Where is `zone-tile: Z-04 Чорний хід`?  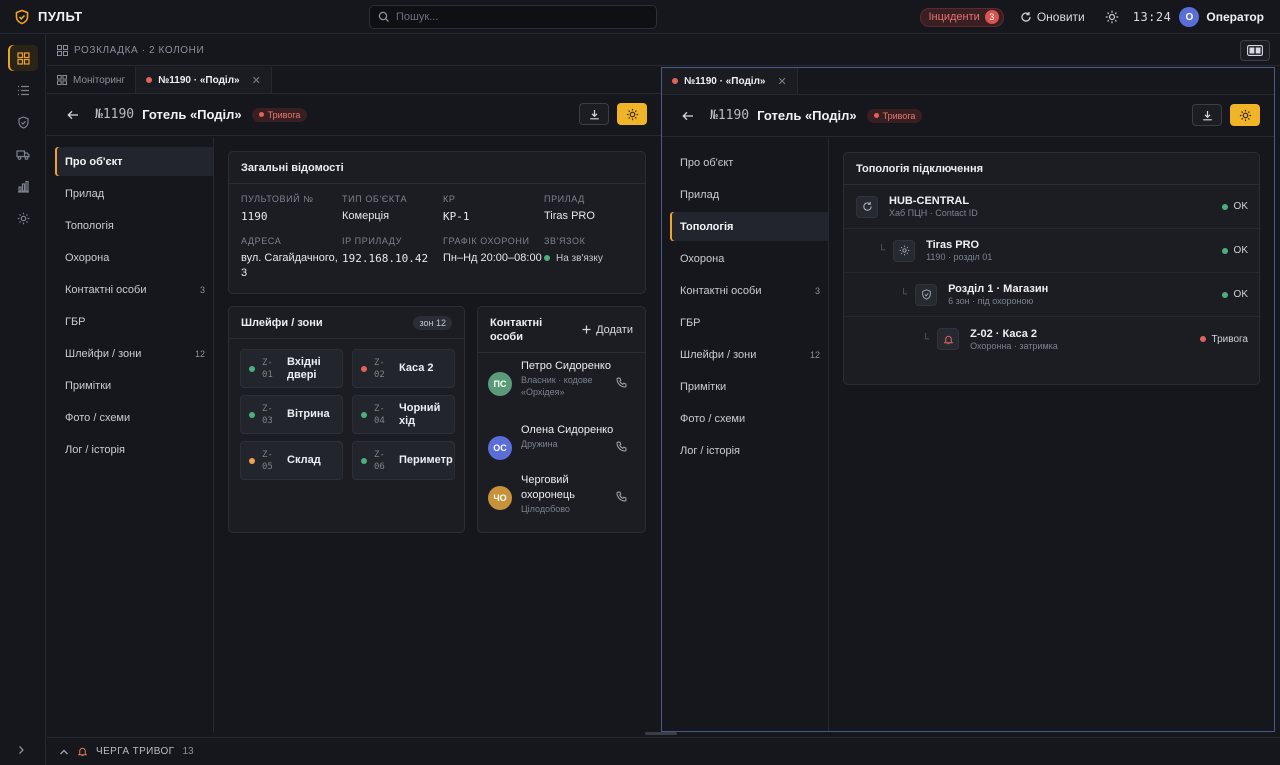
zone-tile: Z-04 Чорний хід is located at coordinates (403, 414).